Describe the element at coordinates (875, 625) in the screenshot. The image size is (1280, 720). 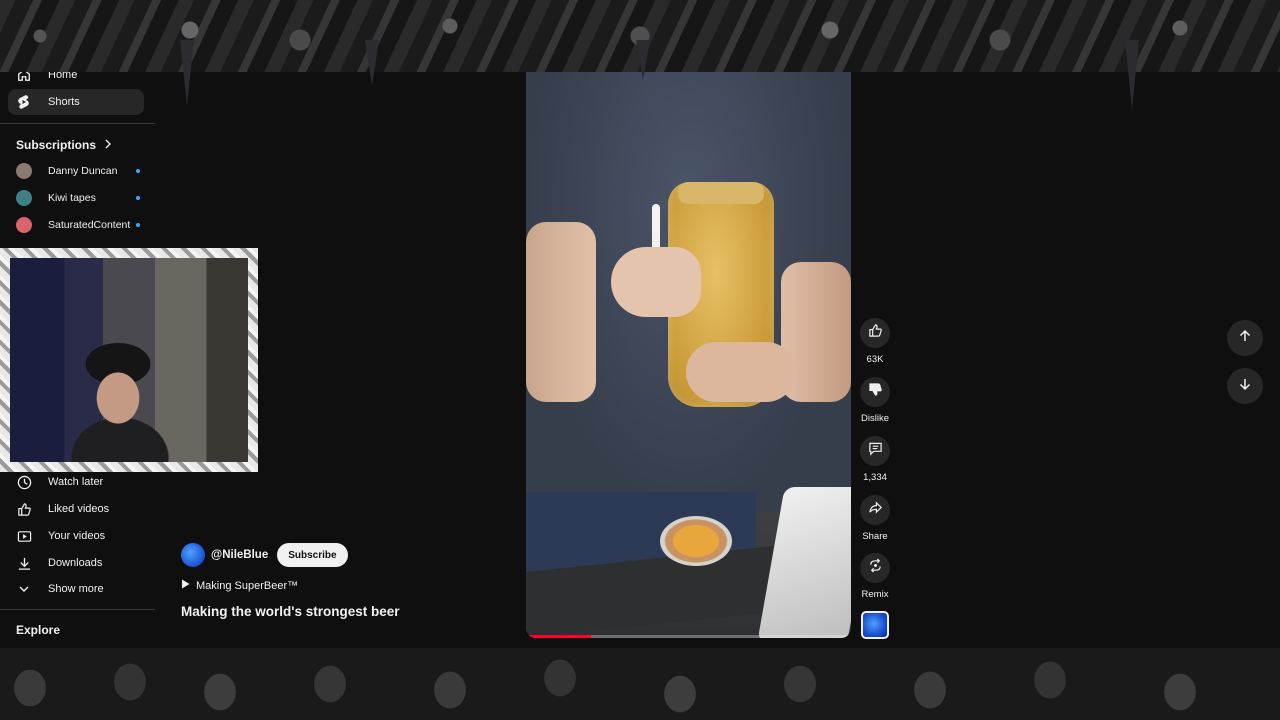
I see `sound-thumbnail` at that location.